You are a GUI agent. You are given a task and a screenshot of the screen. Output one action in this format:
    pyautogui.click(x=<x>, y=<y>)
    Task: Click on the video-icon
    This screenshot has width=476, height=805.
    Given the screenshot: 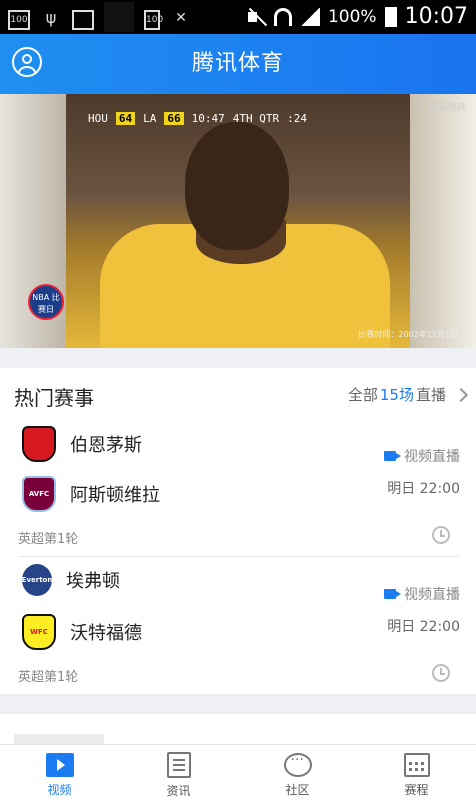 What is the action you would take?
    pyautogui.click(x=59, y=764)
    